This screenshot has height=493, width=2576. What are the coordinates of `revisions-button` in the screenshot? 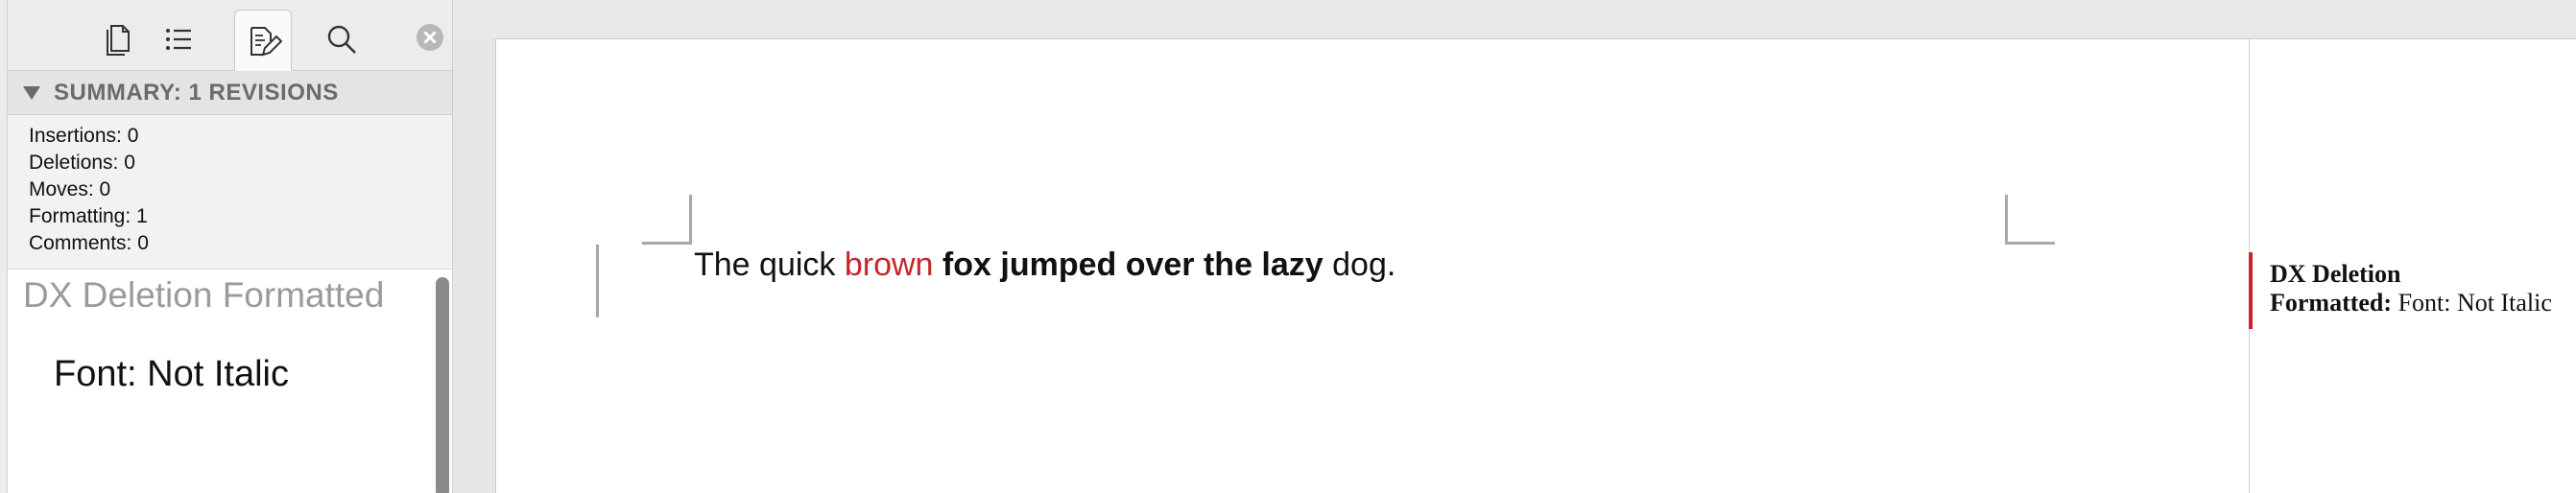 It's located at (263, 40).